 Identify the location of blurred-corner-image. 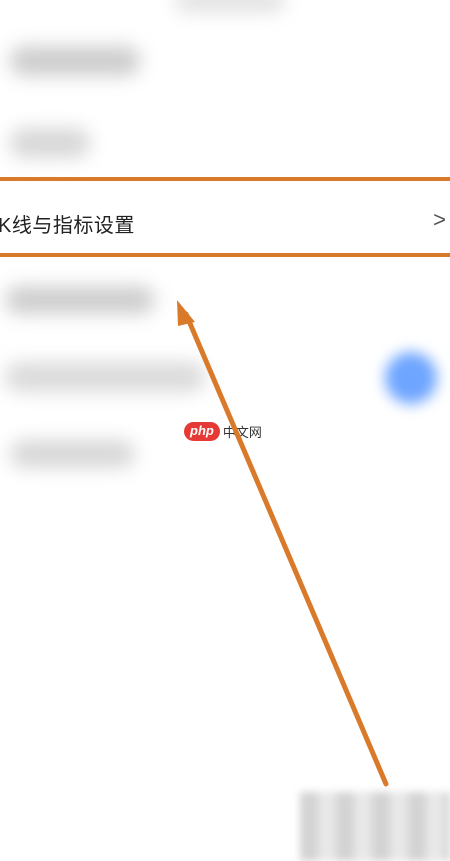
(375, 826).